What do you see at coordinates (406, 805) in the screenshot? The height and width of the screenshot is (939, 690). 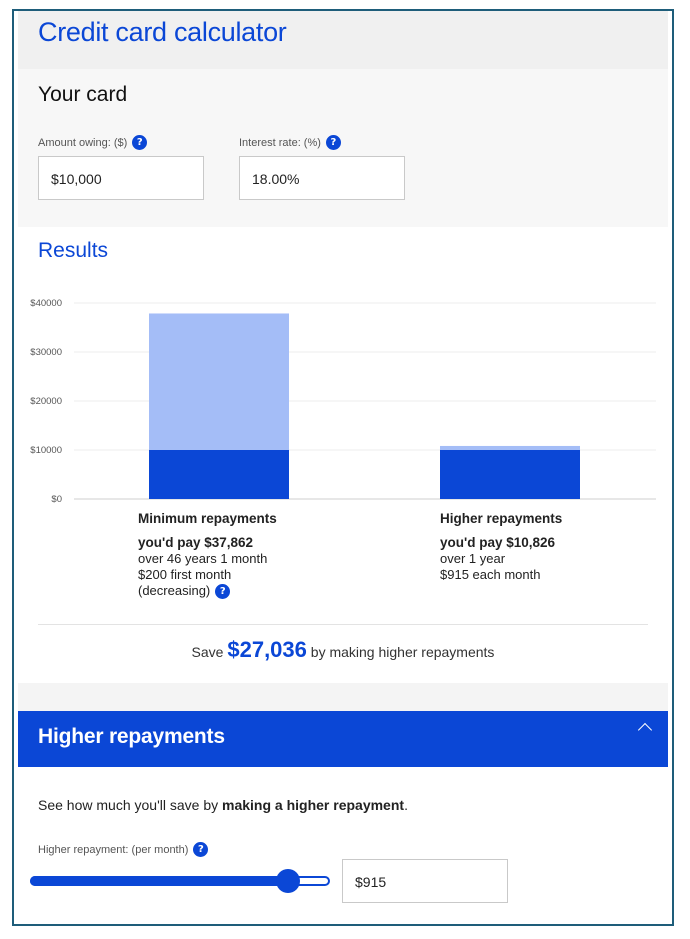 I see `description-suffix: .` at bounding box center [406, 805].